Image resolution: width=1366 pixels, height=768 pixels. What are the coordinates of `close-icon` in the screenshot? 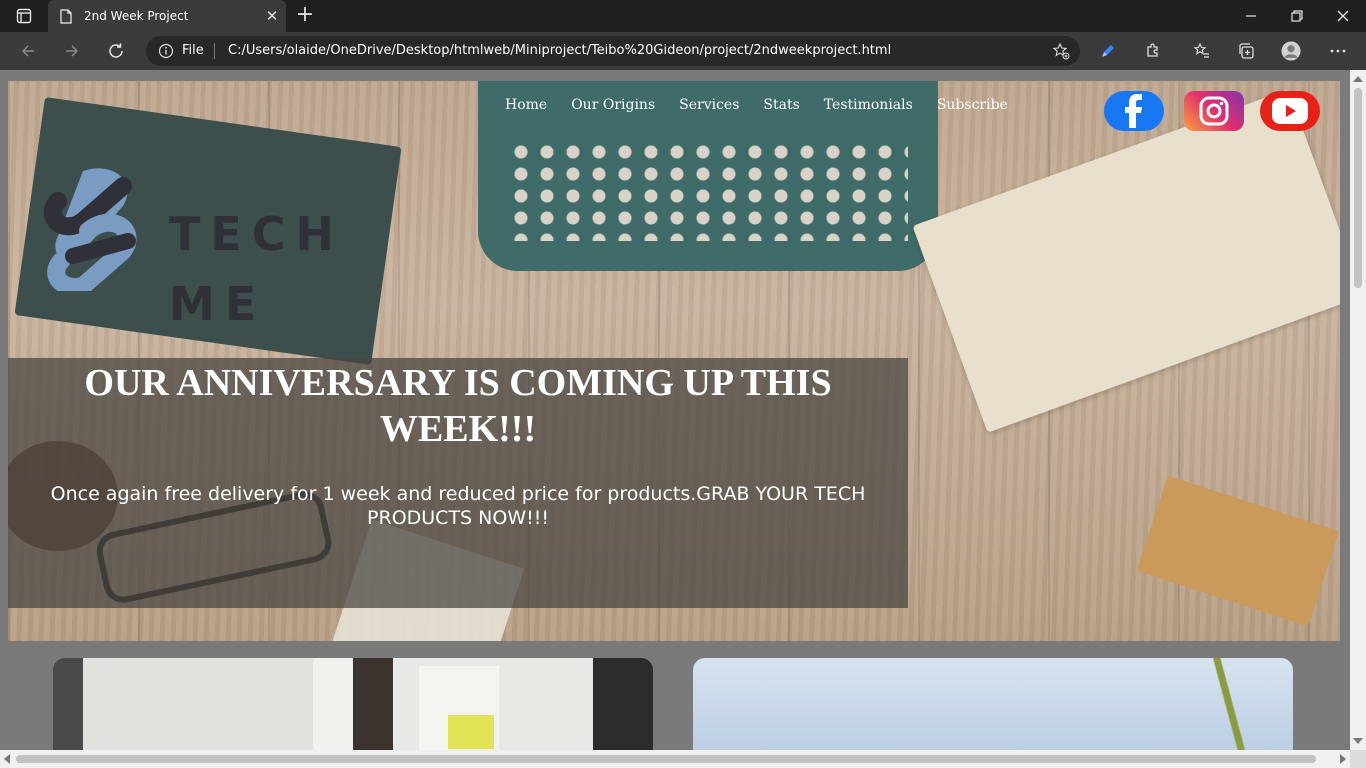 It's located at (1343, 16).